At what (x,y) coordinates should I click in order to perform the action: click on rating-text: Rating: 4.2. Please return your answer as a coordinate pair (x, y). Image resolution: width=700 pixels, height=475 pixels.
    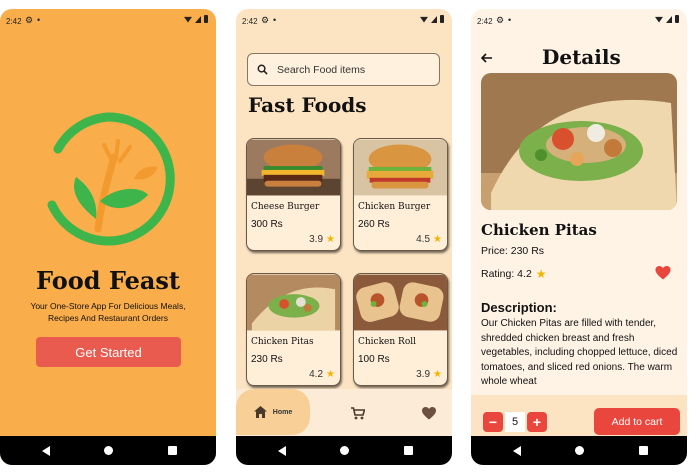
    Looking at the image, I should click on (506, 274).